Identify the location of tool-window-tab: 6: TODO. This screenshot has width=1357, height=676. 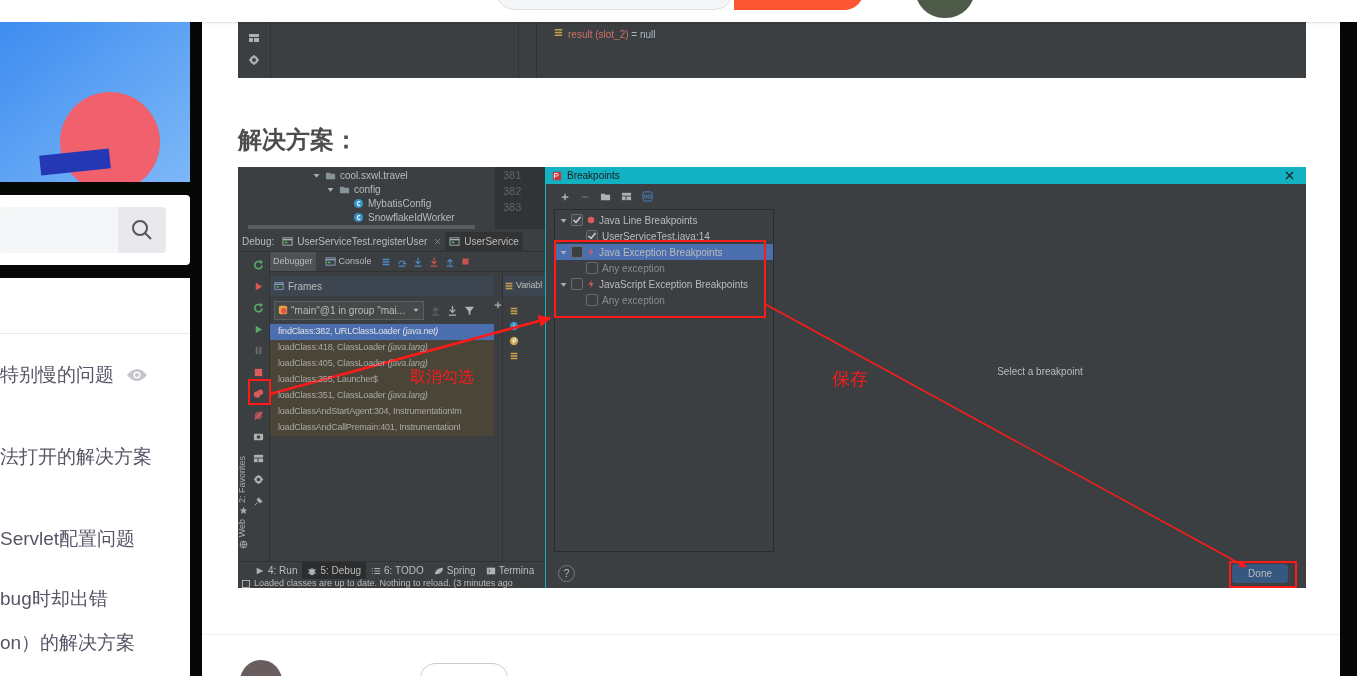
(397, 570).